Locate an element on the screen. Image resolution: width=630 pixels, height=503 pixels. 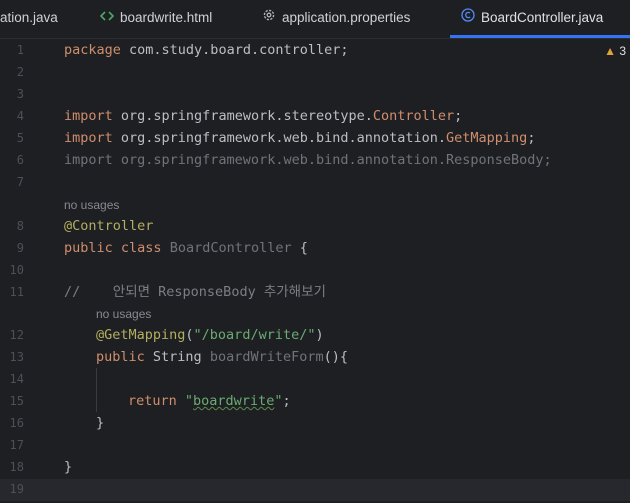
brace: (){ is located at coordinates (335, 357).